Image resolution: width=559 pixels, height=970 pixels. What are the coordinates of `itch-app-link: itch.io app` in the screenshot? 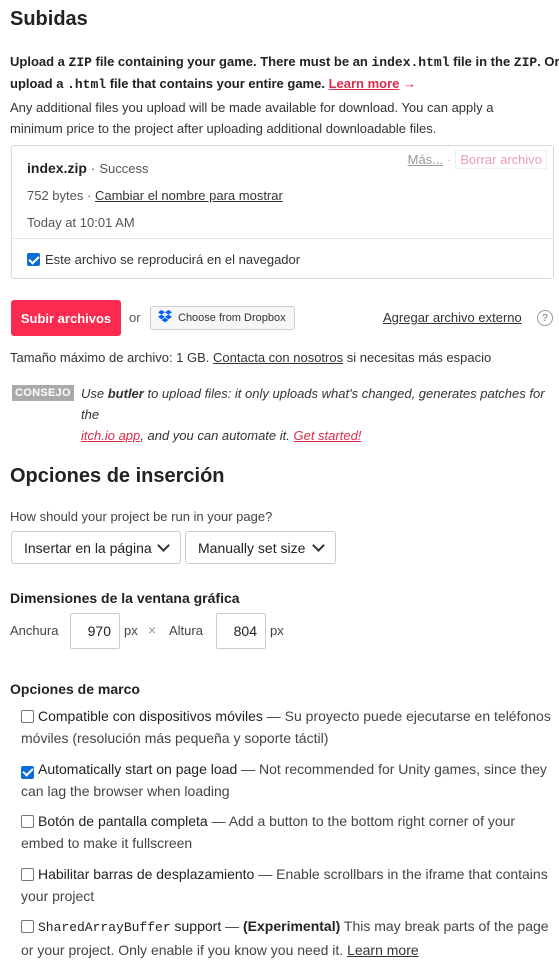 It's located at (110, 435).